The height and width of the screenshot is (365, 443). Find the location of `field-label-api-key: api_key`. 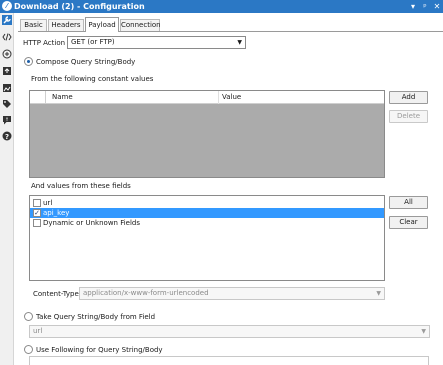

field-label-api-key: api_key is located at coordinates (56, 213).